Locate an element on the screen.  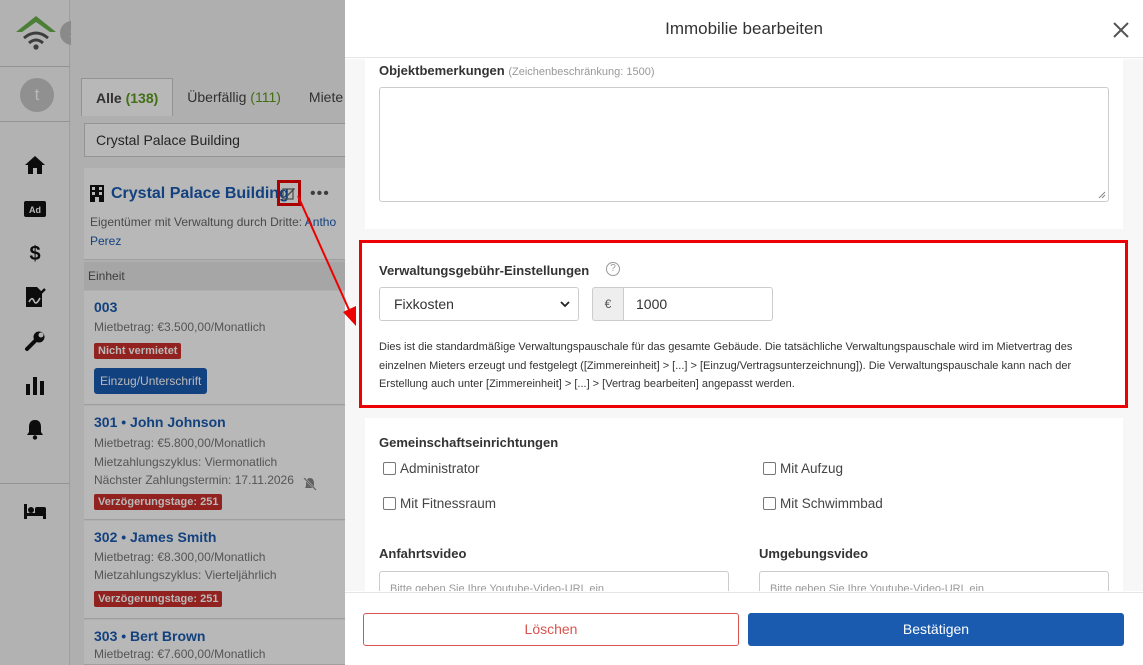
resize-grip-icon is located at coordinates (1102, 195).